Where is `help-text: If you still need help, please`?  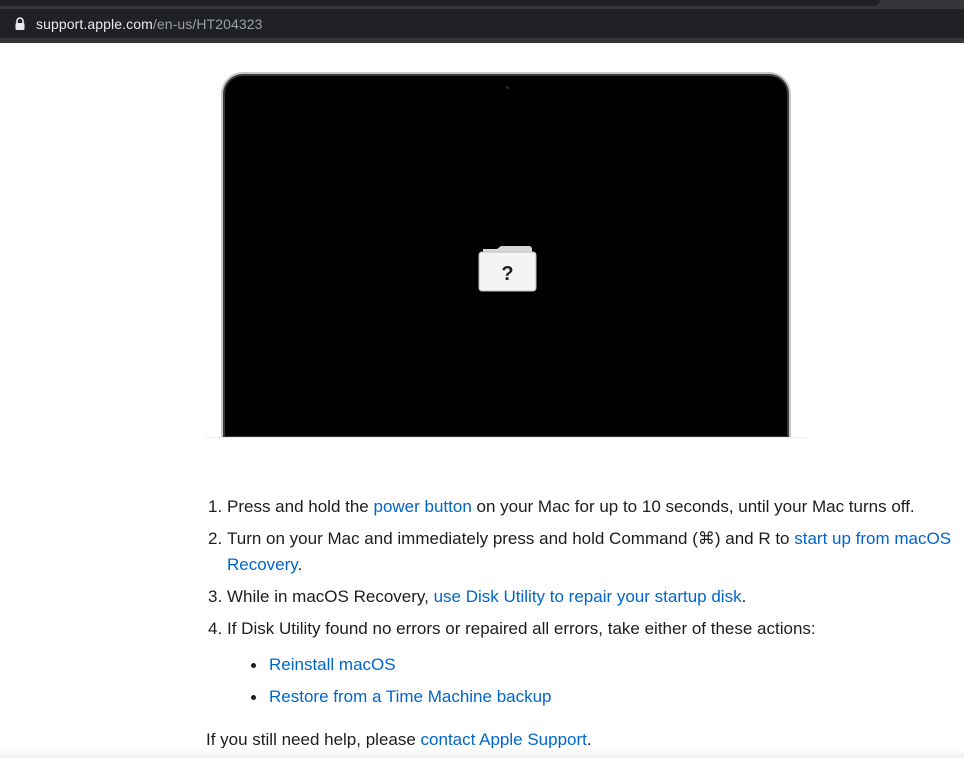
help-text: If you still need help, please is located at coordinates (313, 739).